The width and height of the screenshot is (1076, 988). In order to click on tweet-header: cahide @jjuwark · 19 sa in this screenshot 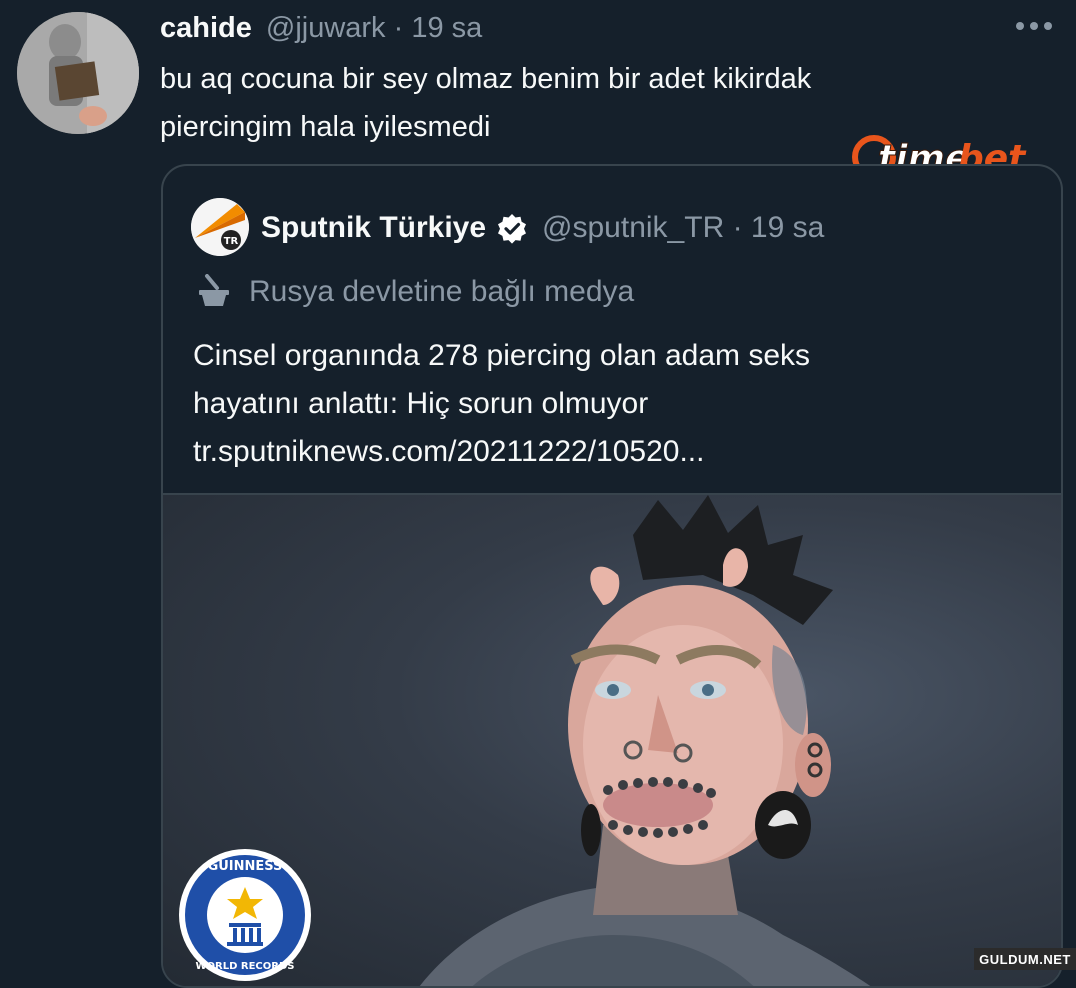, I will do `click(321, 28)`.